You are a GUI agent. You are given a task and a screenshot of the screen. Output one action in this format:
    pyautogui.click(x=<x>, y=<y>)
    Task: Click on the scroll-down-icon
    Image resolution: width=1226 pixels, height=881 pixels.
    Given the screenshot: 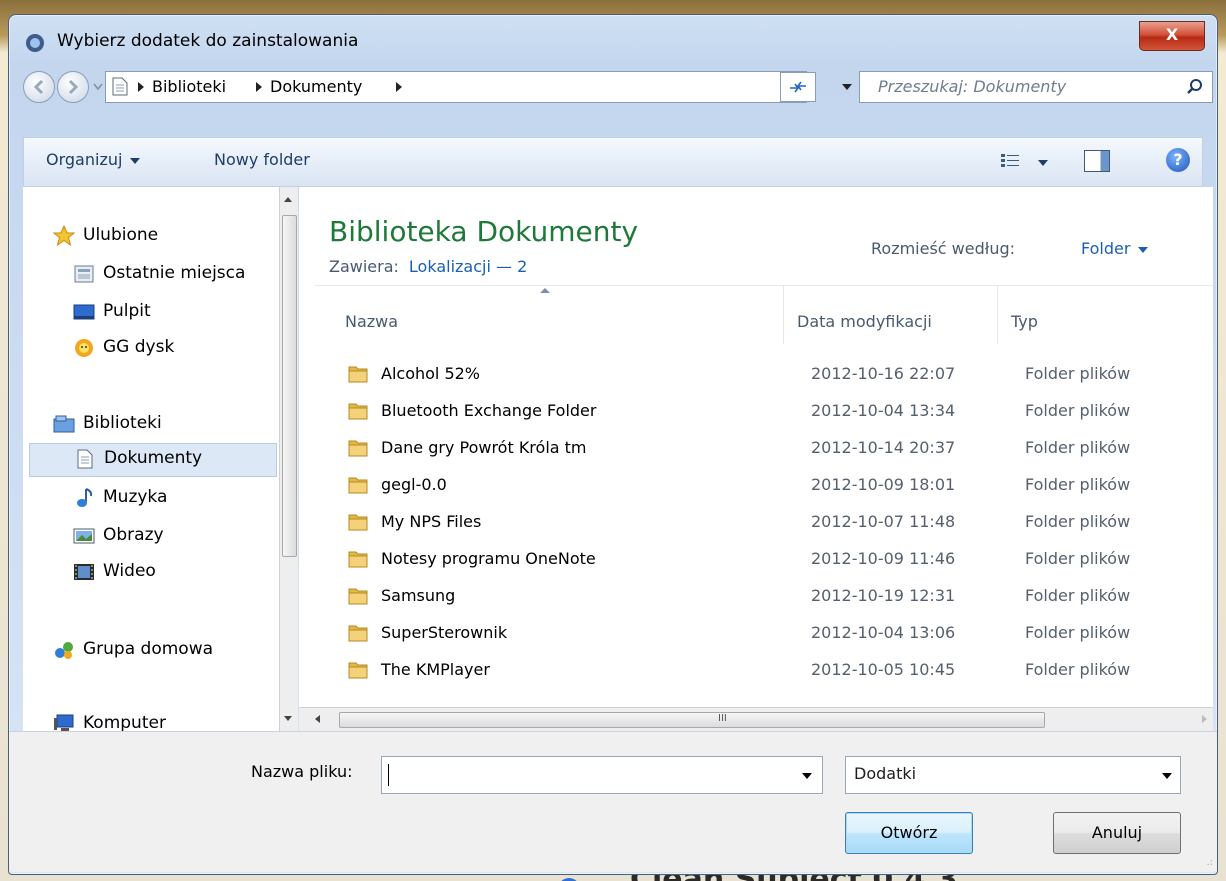 What is the action you would take?
    pyautogui.click(x=288, y=718)
    